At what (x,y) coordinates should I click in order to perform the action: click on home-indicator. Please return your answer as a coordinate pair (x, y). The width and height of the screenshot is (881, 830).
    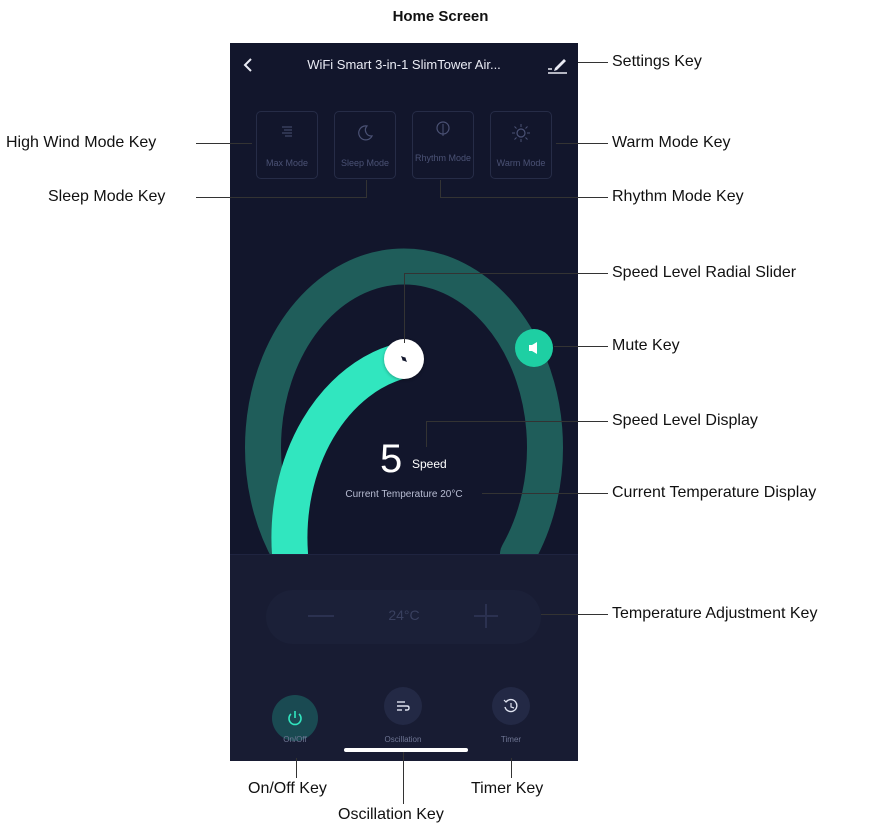
    Looking at the image, I should click on (406, 750).